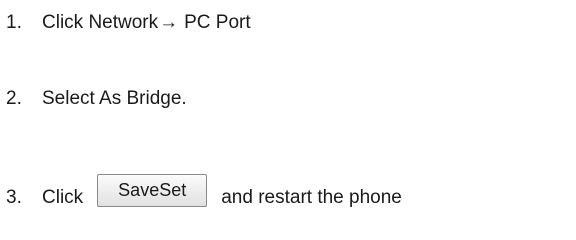 Image resolution: width=576 pixels, height=240 pixels. What do you see at coordinates (14, 197) in the screenshot?
I see `step-number: 3.` at bounding box center [14, 197].